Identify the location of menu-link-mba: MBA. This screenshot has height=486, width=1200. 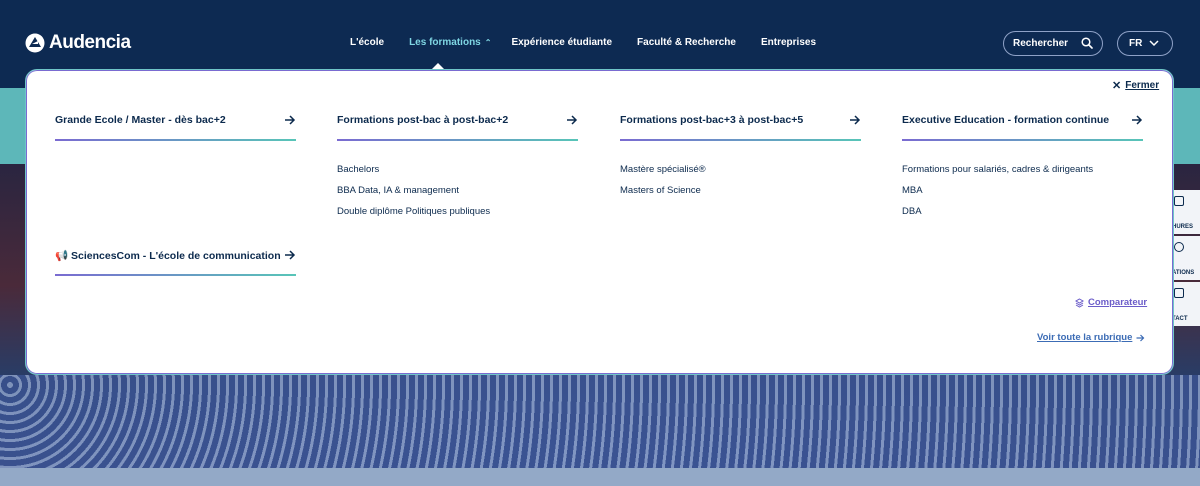
(912, 190).